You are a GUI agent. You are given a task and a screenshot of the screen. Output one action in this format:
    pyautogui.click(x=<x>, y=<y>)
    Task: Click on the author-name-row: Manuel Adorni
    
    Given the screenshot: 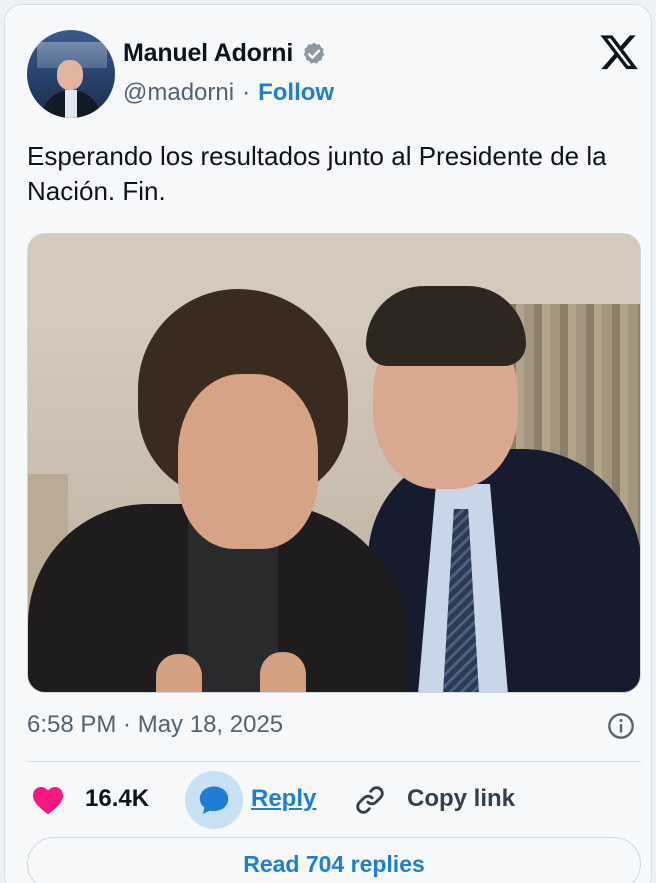 What is the action you would take?
    pyautogui.click(x=225, y=53)
    